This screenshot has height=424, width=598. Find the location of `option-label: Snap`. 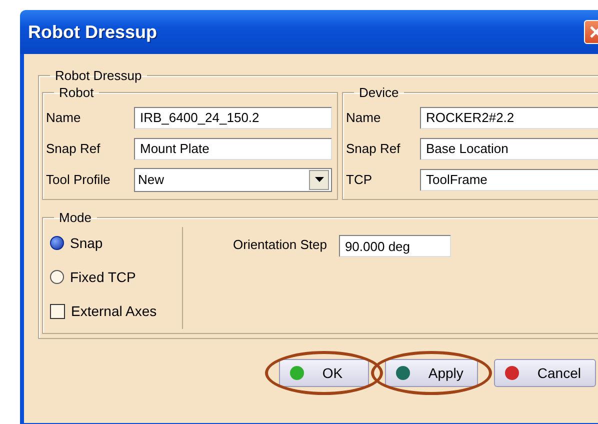

option-label: Snap is located at coordinates (86, 243).